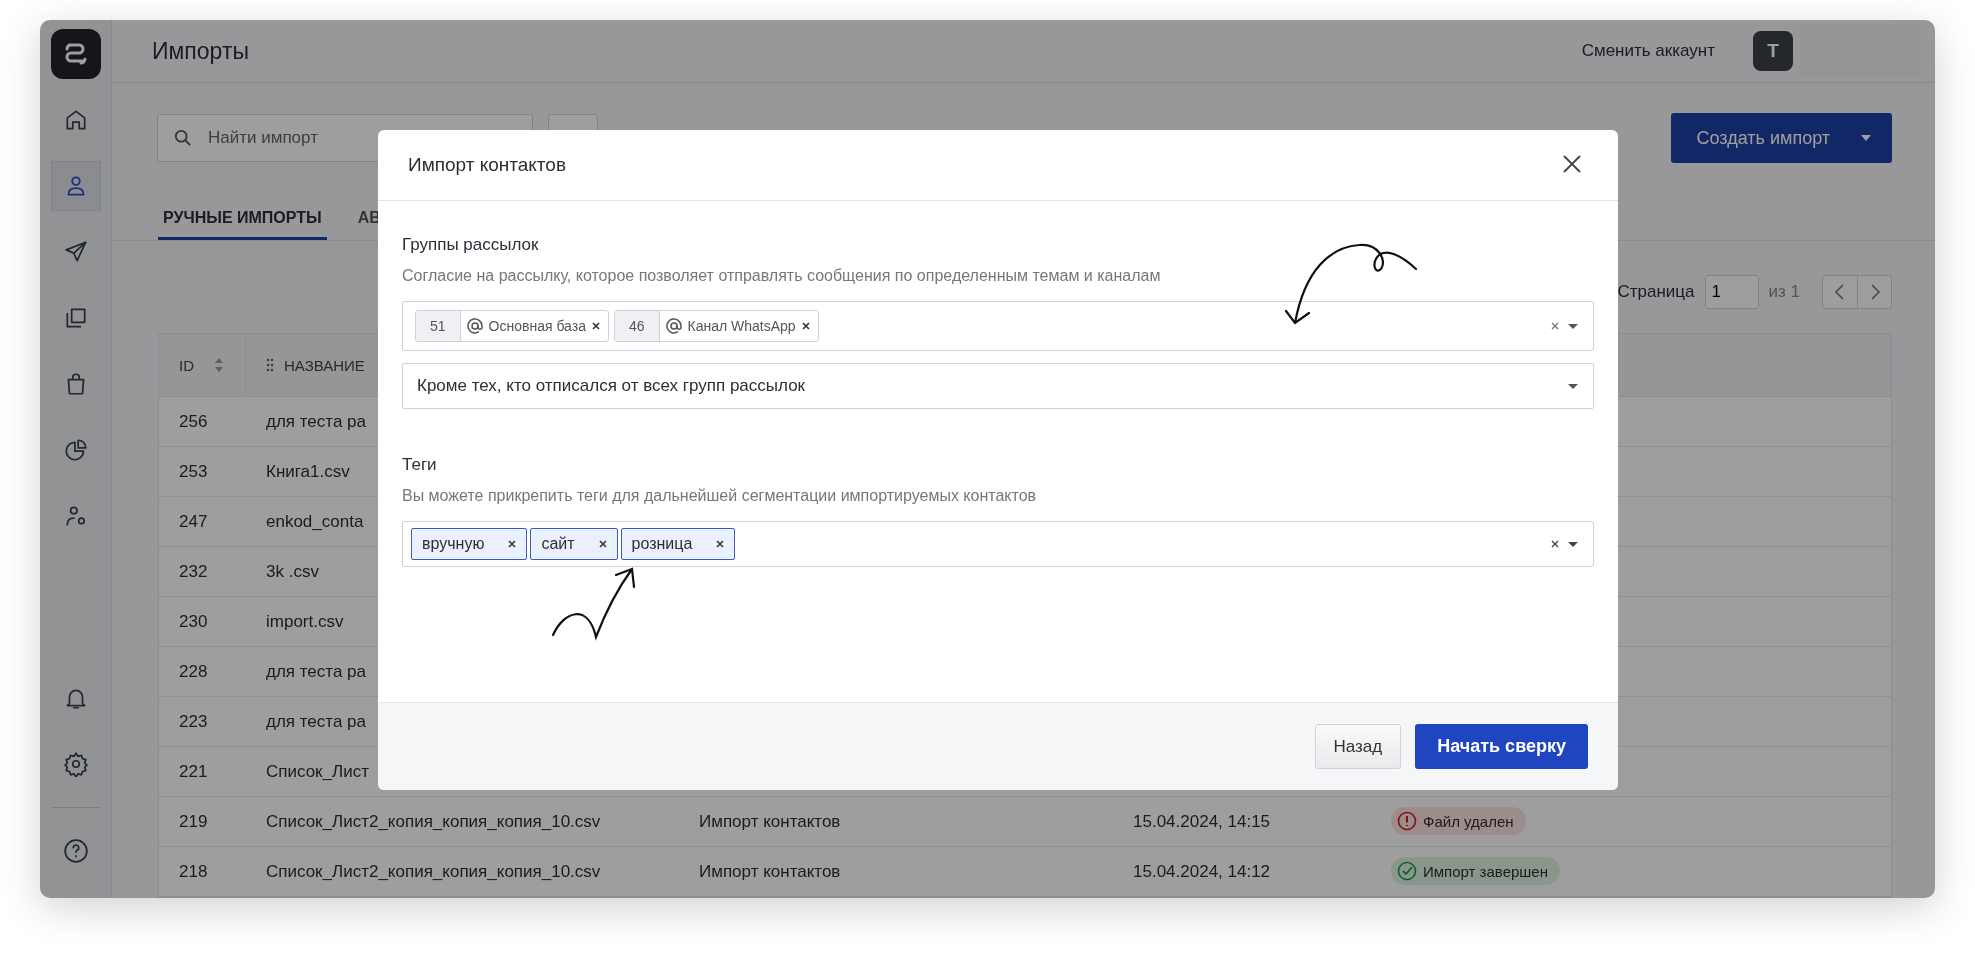  I want to click on table-cell: 218, so click(193, 871).